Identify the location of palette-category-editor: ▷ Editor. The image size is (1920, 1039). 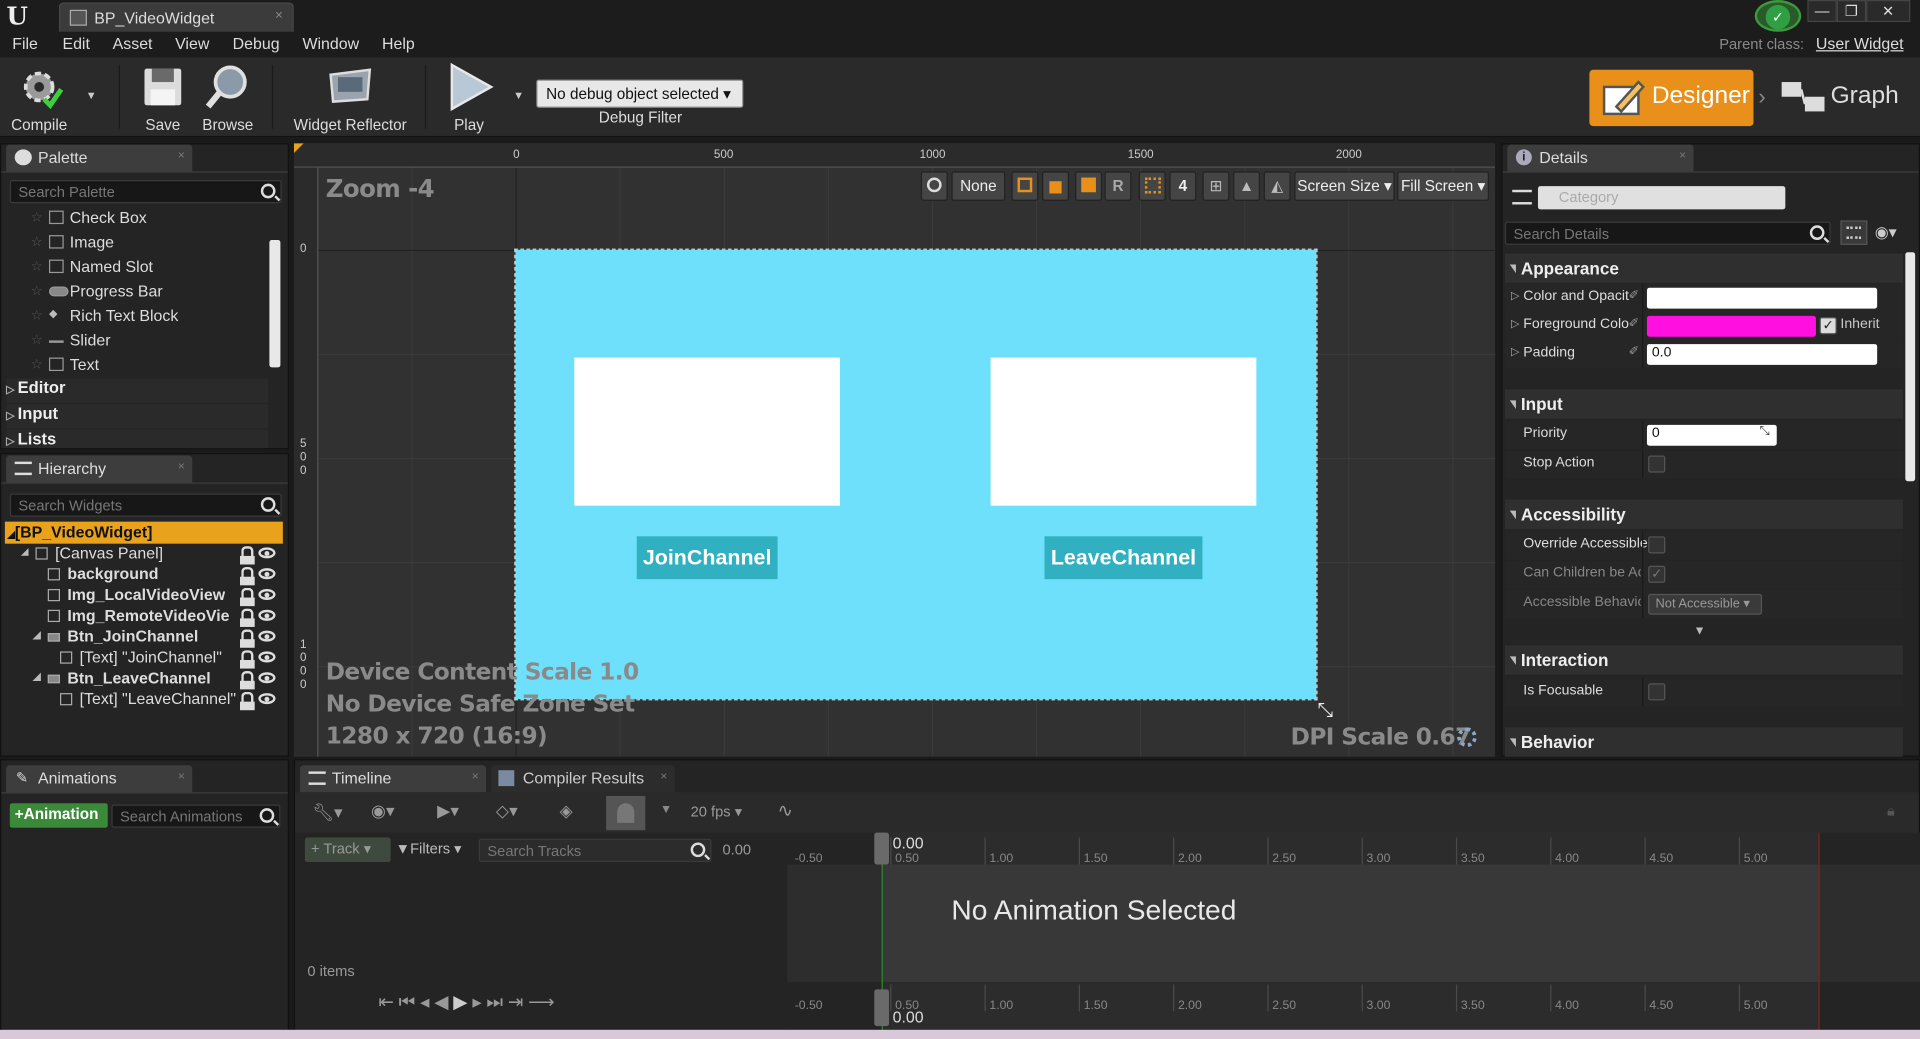
(137, 390).